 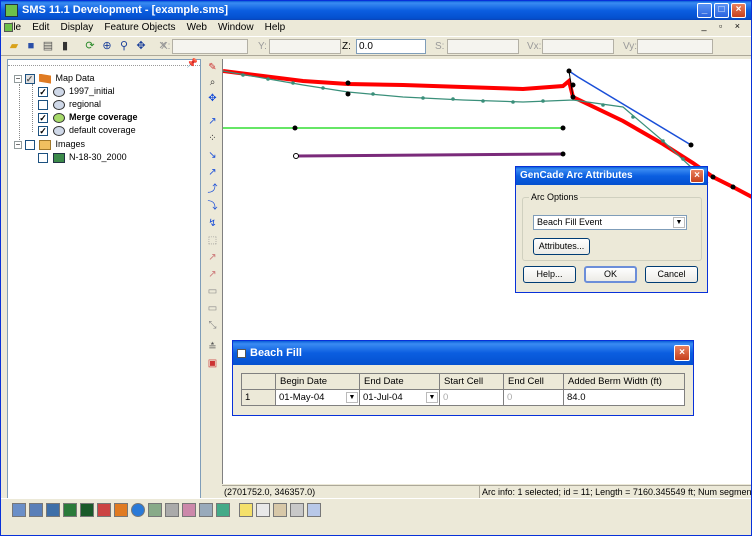 I want to click on create-feature-tool-icon: ↗, so click(x=212, y=258).